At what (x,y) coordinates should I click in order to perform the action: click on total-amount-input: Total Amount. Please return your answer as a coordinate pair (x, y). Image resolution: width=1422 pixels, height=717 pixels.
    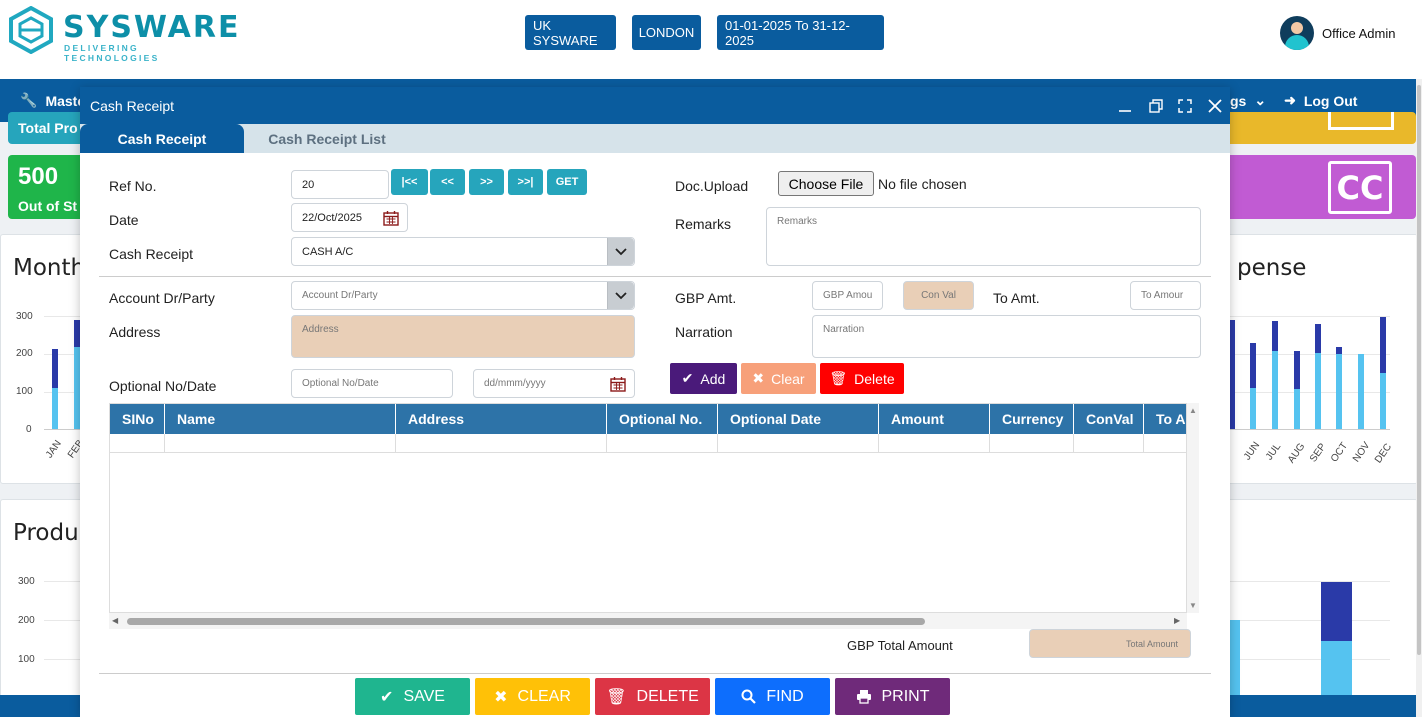
    Looking at the image, I should click on (1110, 643).